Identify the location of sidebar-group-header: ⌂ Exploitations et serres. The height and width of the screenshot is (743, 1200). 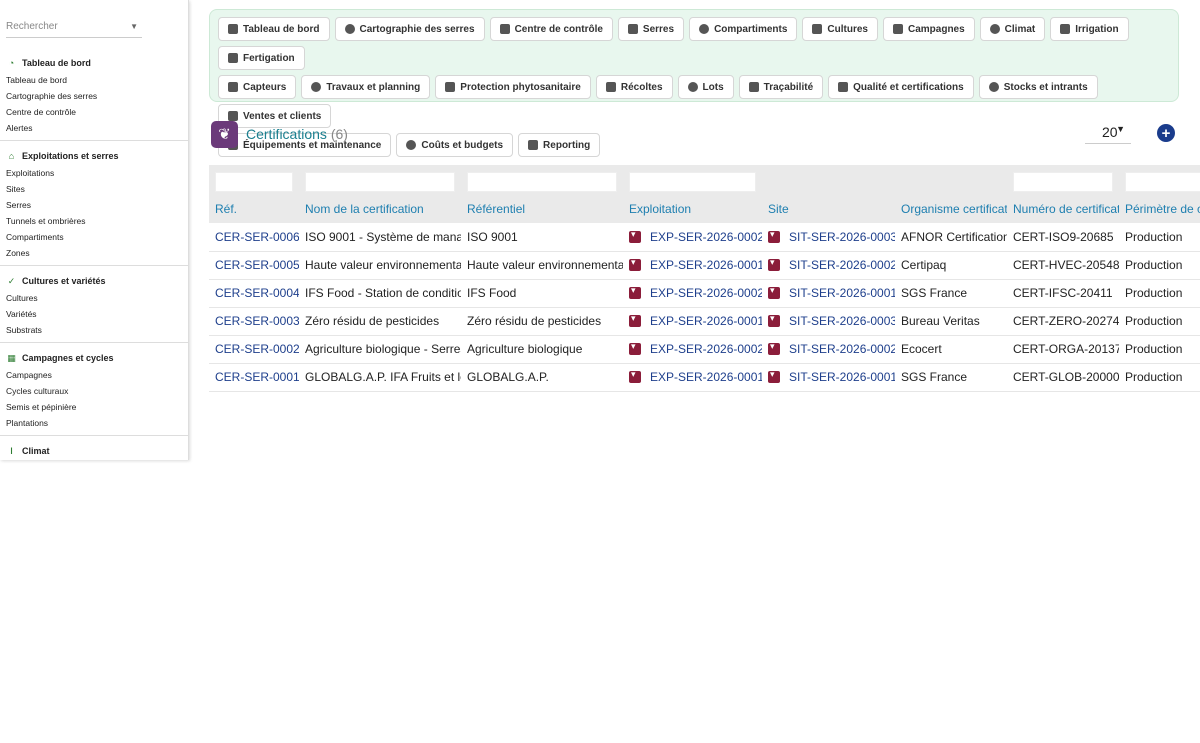
(94, 156).